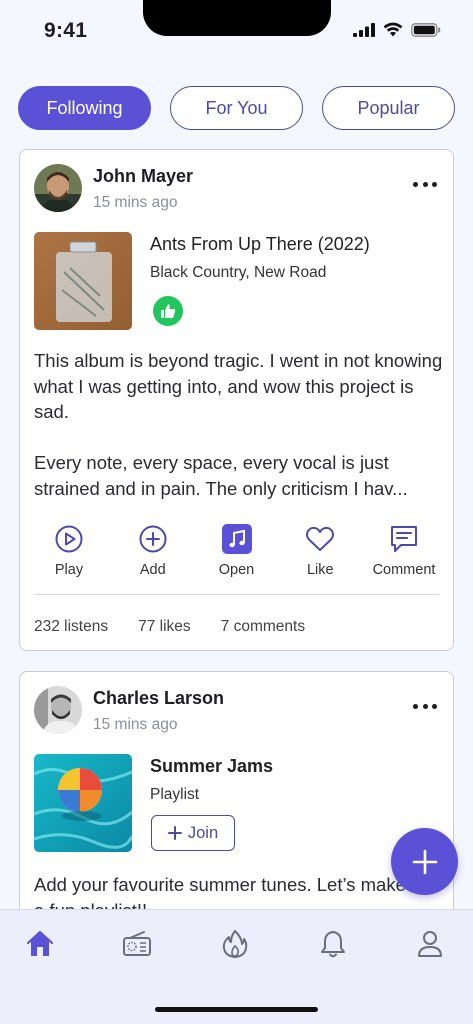 This screenshot has width=473, height=1024. I want to click on create-post-button, so click(424, 861).